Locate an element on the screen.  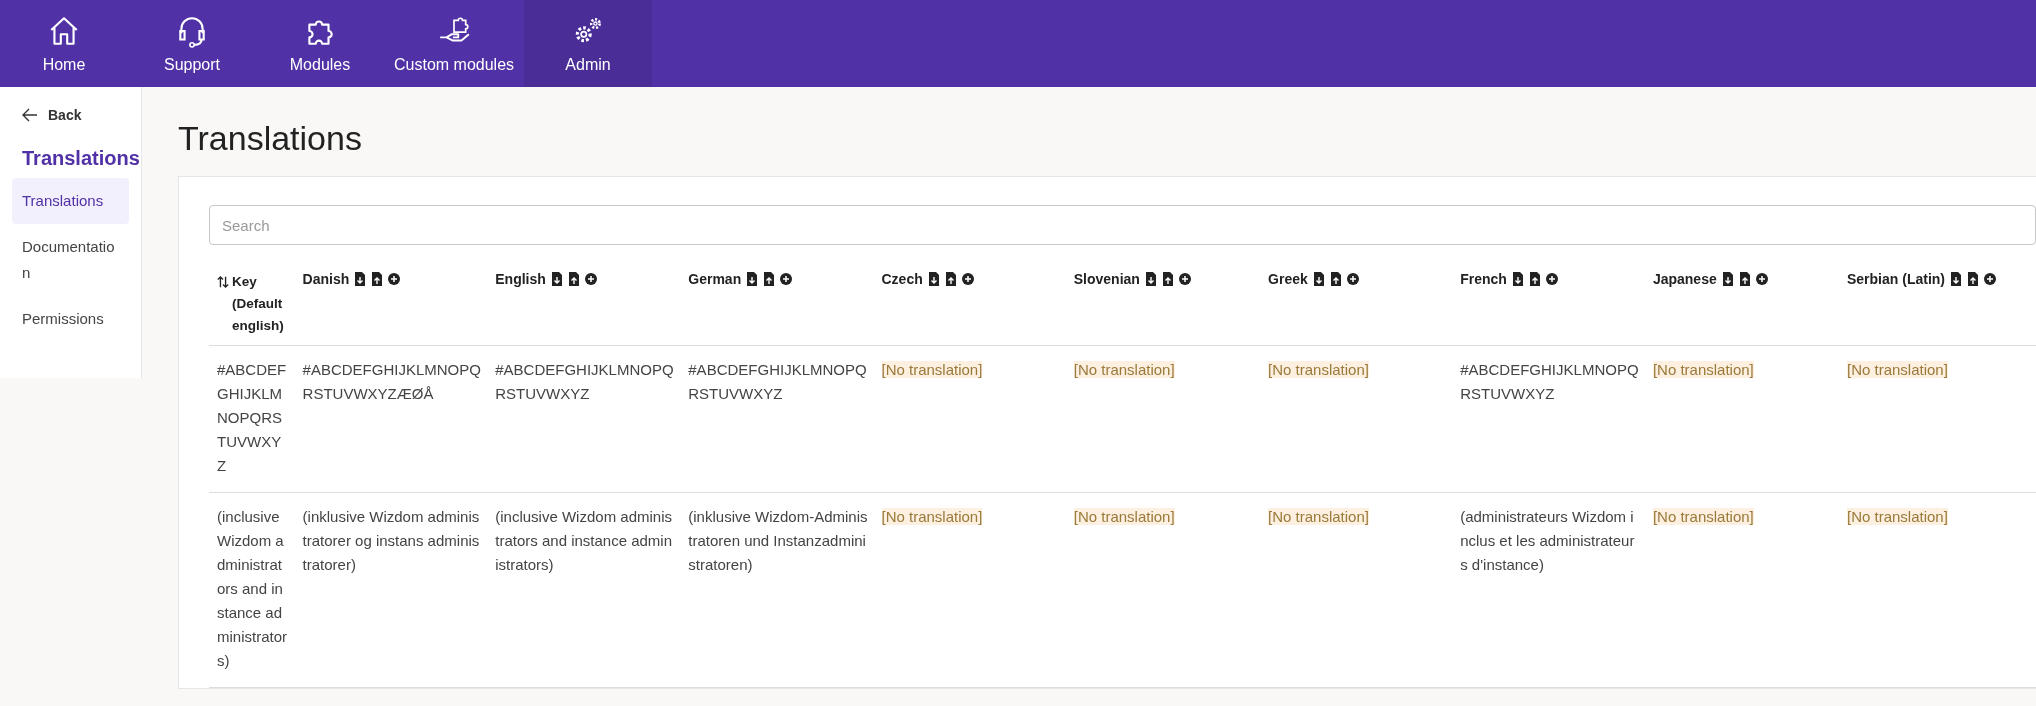
sort-icon is located at coordinates (223, 282).